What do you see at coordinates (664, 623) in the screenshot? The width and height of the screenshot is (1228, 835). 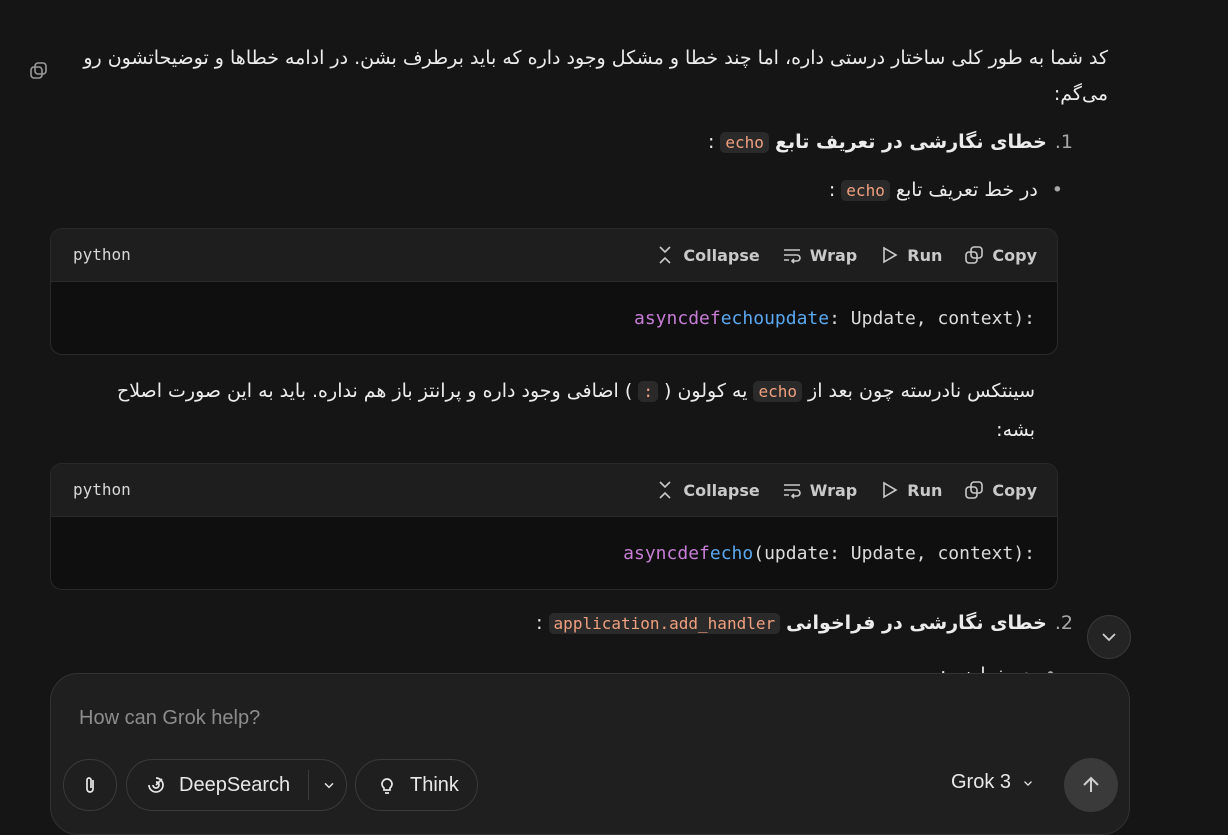 I see `inline-code: application.add_handler` at bounding box center [664, 623].